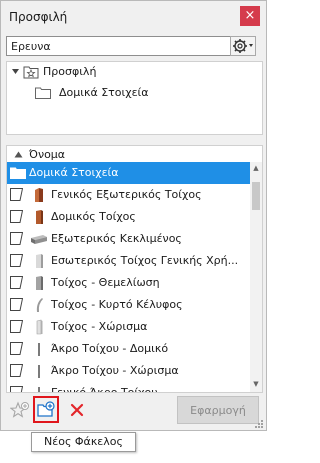 The height and width of the screenshot is (463, 320). What do you see at coordinates (134, 154) in the screenshot?
I see `list-header: Όνομα` at bounding box center [134, 154].